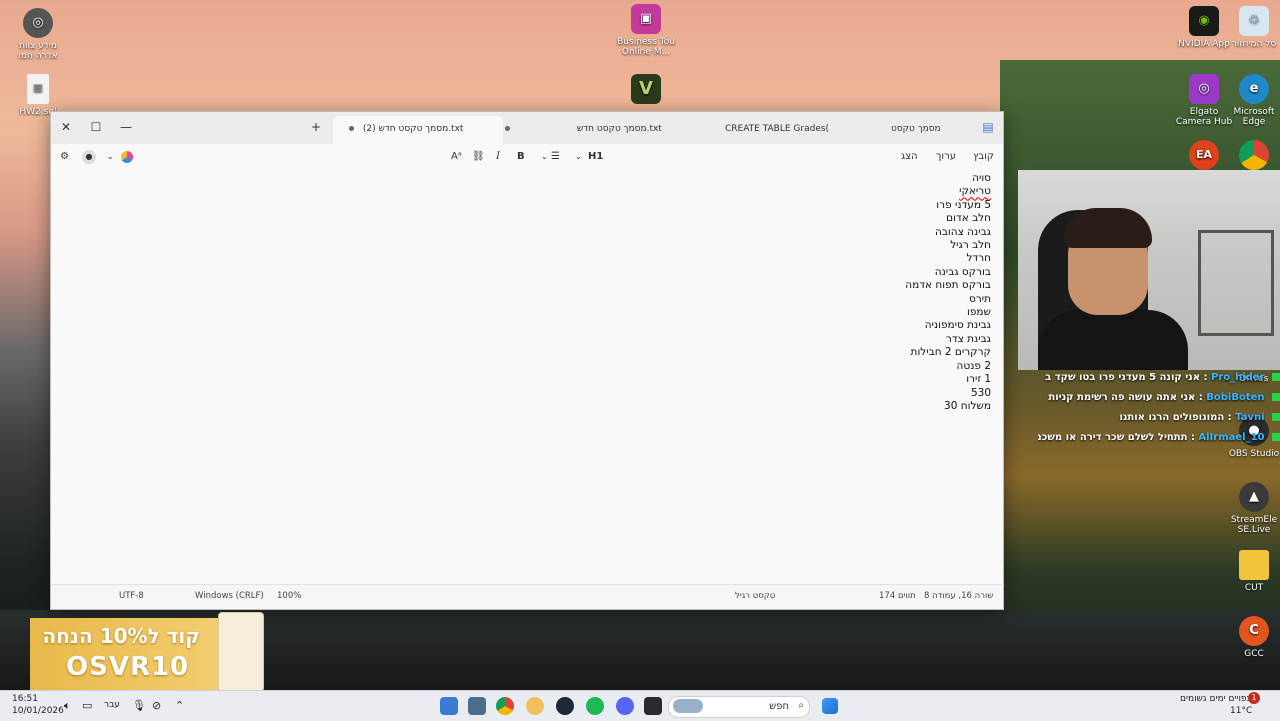 This screenshot has height=721, width=1280. What do you see at coordinates (179, 705) in the screenshot?
I see `chevron-up-icon: ⌃` at bounding box center [179, 705].